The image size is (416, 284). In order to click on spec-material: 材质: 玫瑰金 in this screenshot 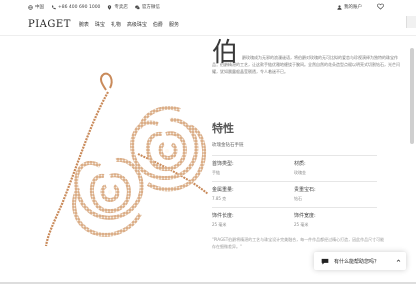, I will do `click(335, 168)`.